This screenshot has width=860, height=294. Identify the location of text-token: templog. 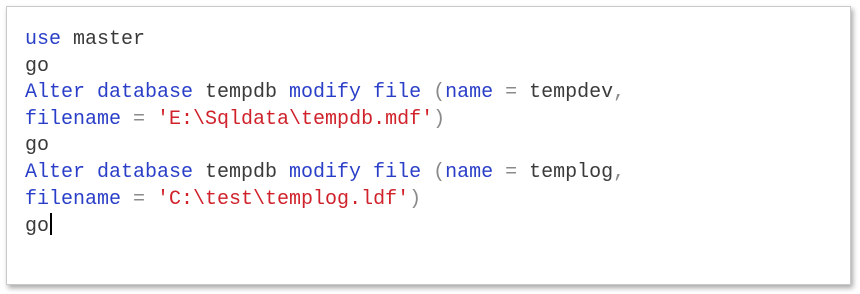
(571, 172).